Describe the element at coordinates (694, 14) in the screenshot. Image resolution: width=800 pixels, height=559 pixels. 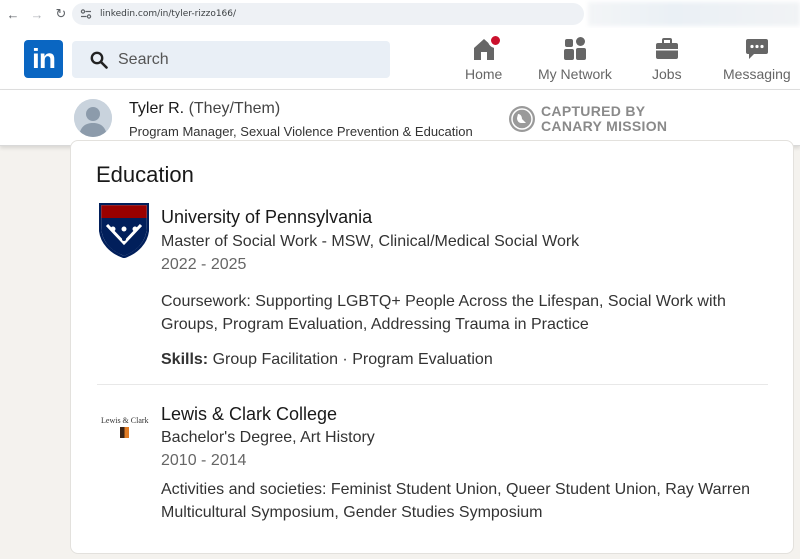
I see `blurred-extensions-area` at that location.